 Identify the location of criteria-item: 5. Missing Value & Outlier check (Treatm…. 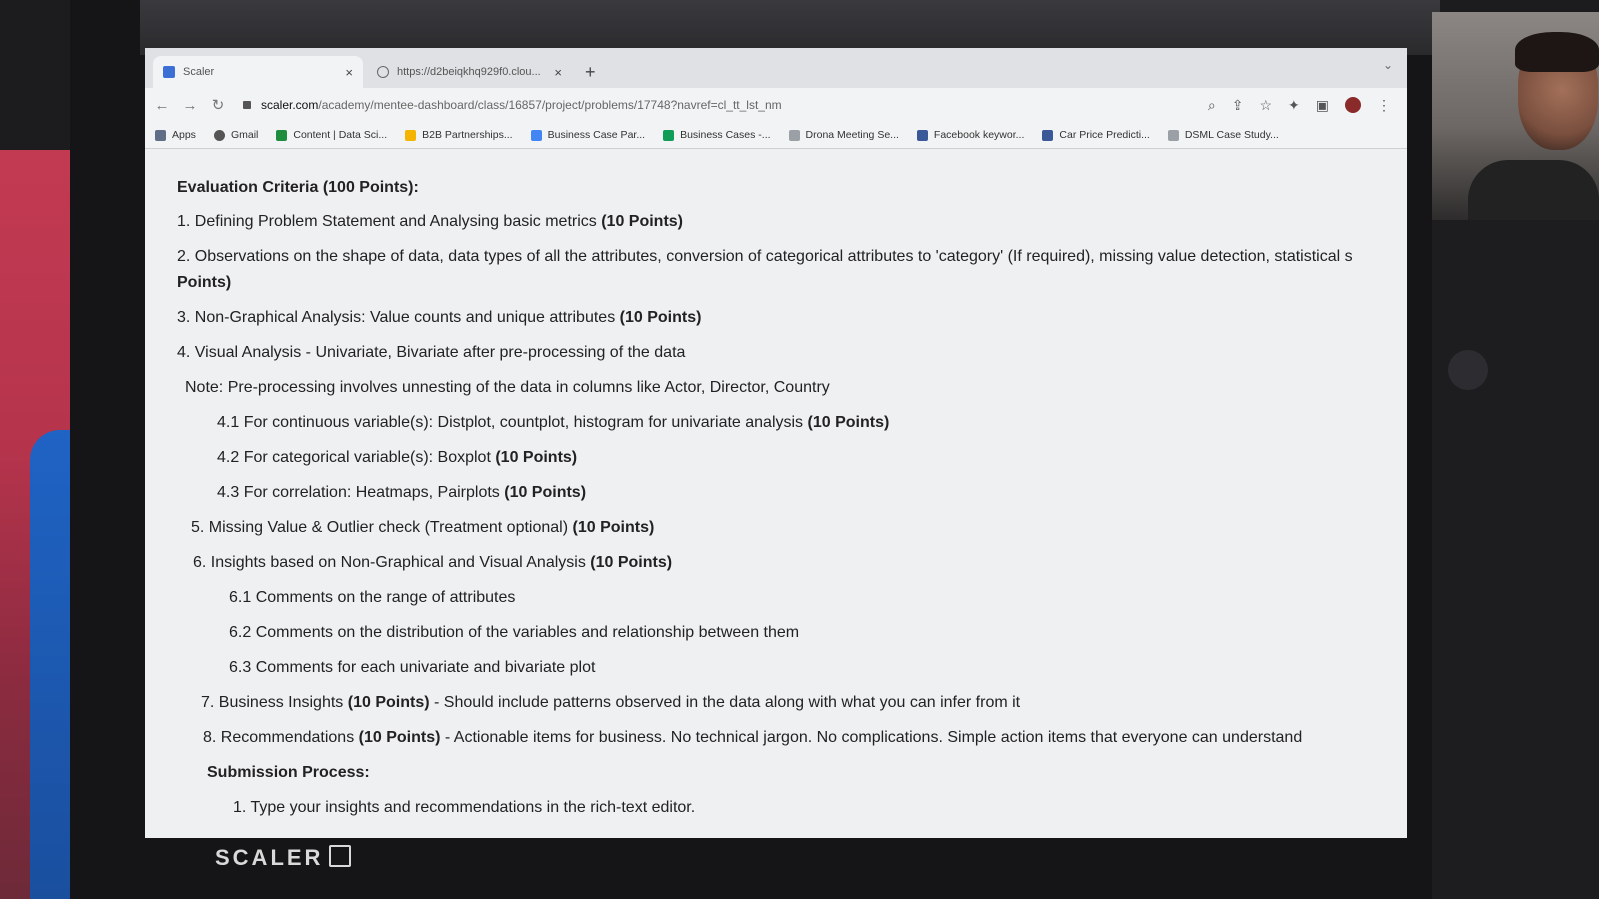
(777, 528).